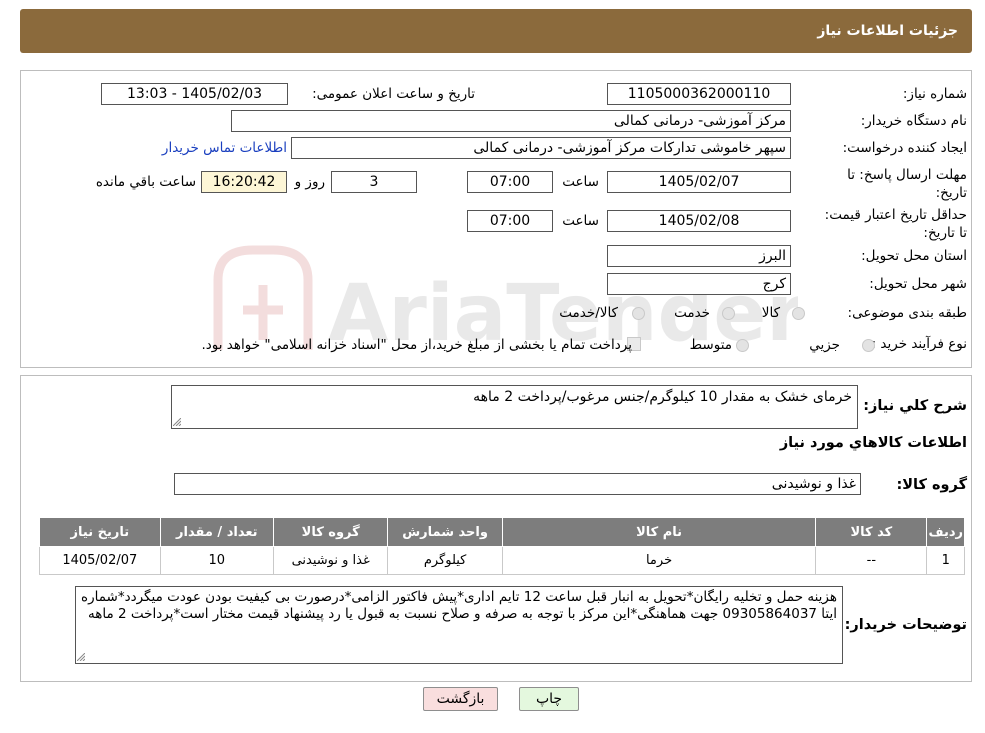 The width and height of the screenshot is (985, 733). What do you see at coordinates (580, 221) in the screenshot?
I see `price-validity-time-label: ساعت` at bounding box center [580, 221].